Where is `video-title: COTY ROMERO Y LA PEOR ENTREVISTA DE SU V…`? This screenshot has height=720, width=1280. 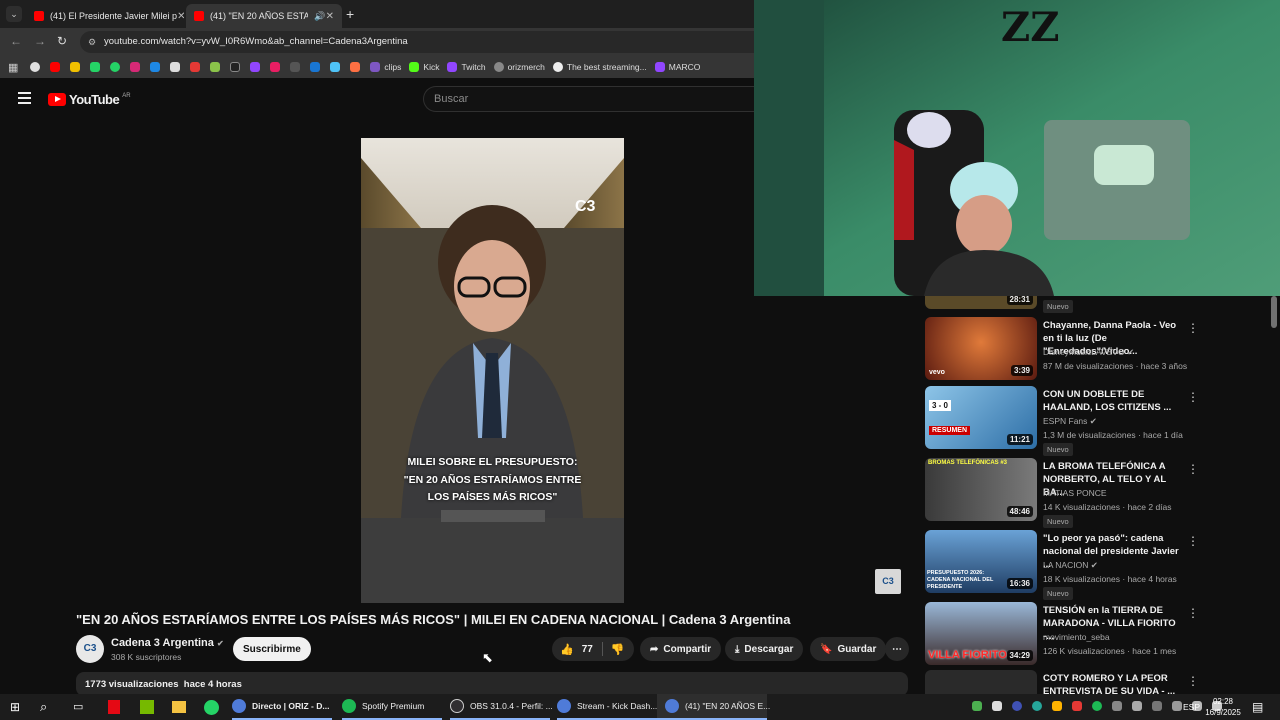
video-title: COTY ROMERO Y LA PEOR ENTREVISTA DE SU V… is located at coordinates (1113, 683).